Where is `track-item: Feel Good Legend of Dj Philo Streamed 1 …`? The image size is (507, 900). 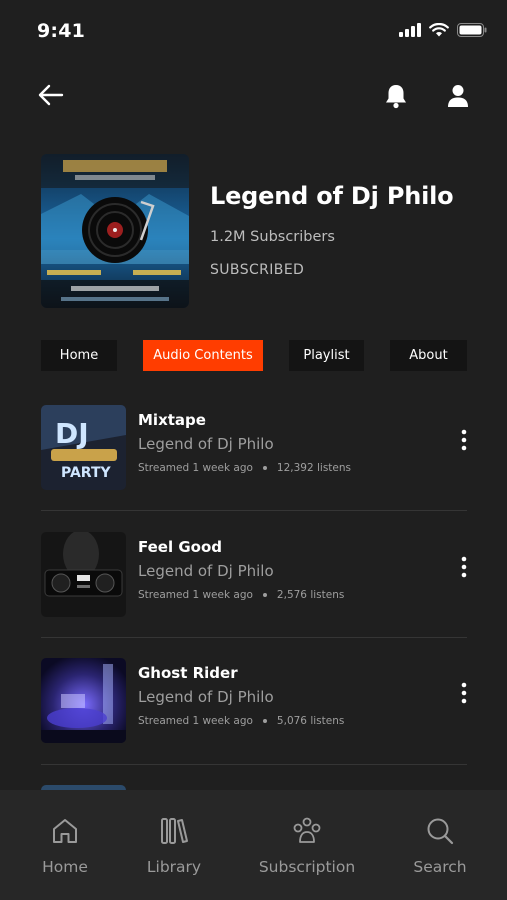 track-item: Feel Good Legend of Dj Philo Streamed 1 … is located at coordinates (254, 570).